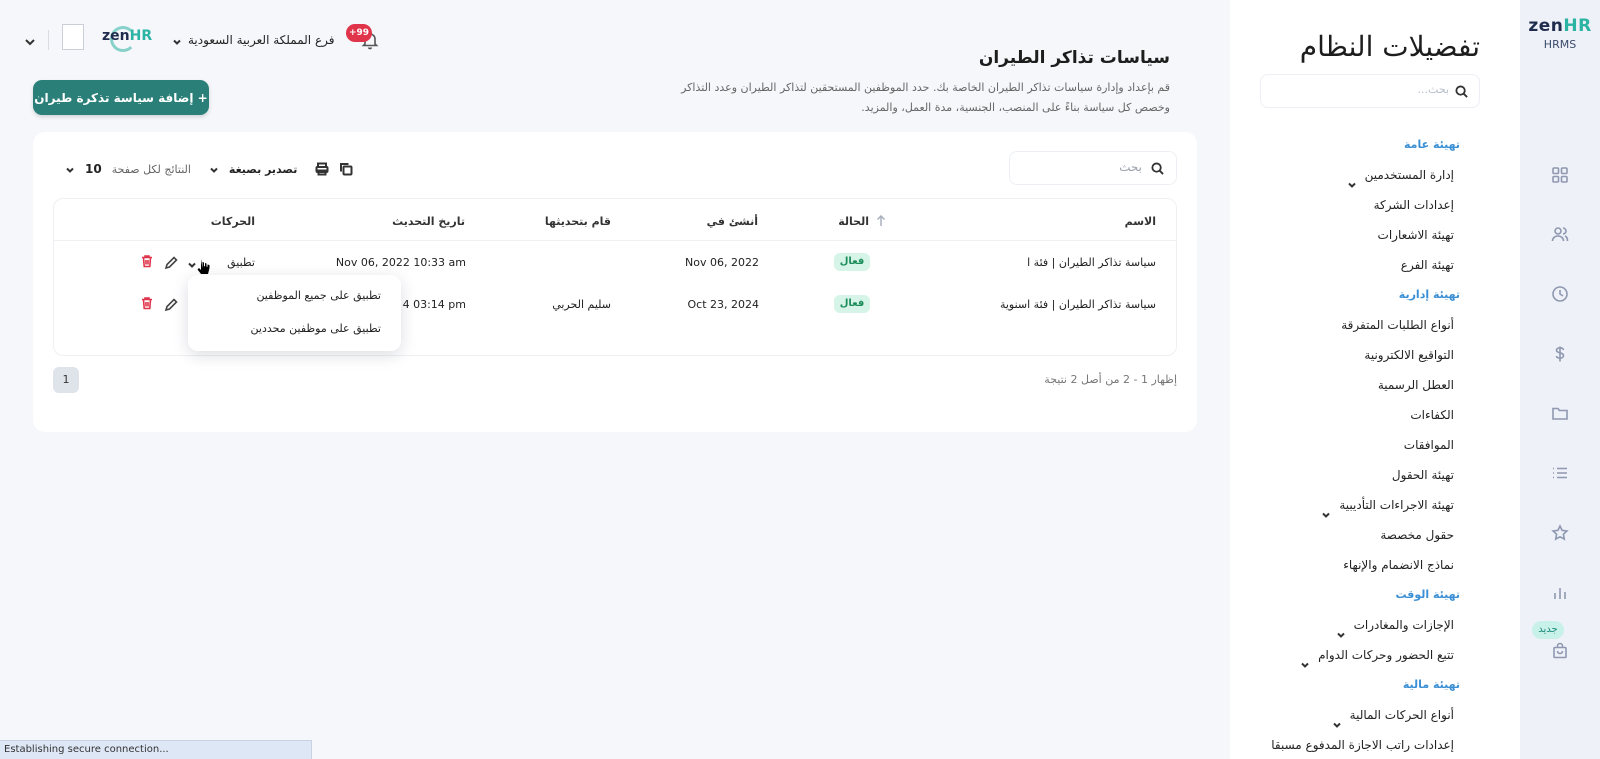 This screenshot has height=759, width=1600. I want to click on settings-title: تفضيلات النظام, so click(1389, 46).